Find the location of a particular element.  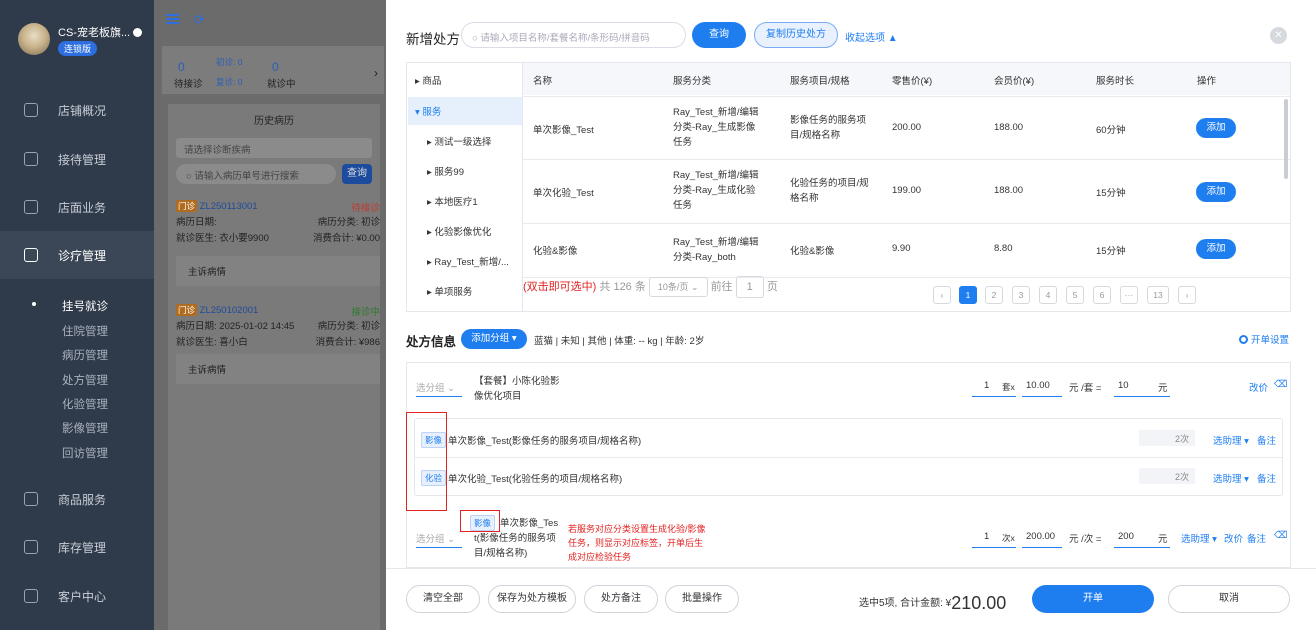

package-price-input: 10.00 is located at coordinates (1042, 388).